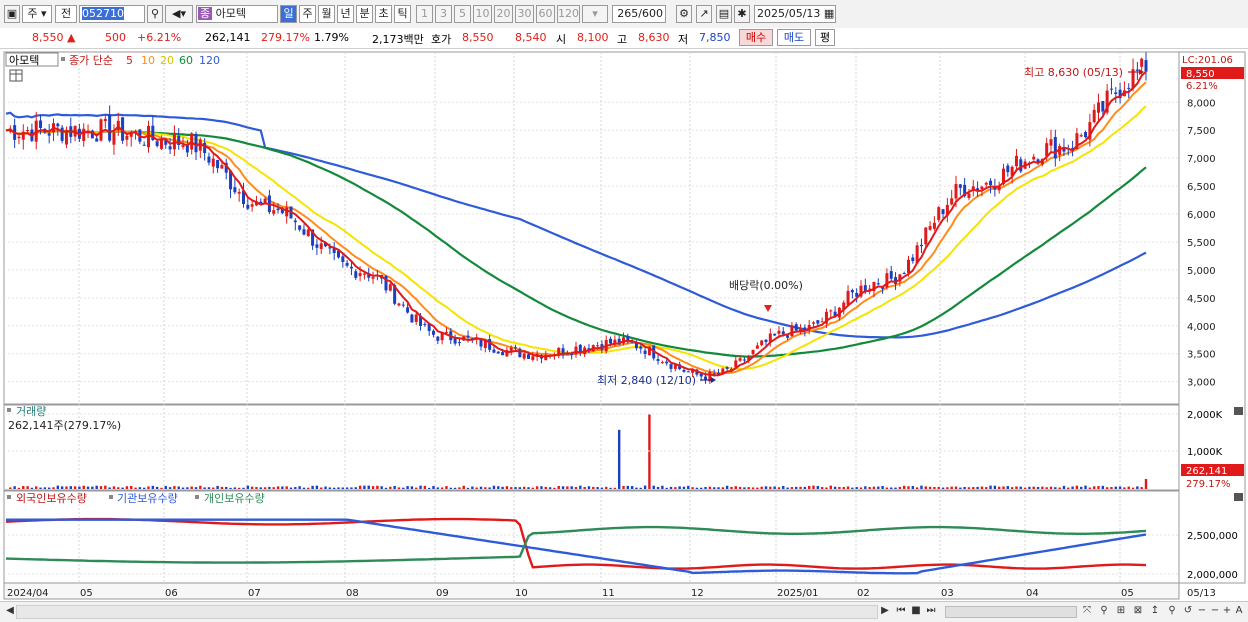 This screenshot has height=622, width=1248. I want to click on draw-tool-icon: ↗, so click(704, 14).